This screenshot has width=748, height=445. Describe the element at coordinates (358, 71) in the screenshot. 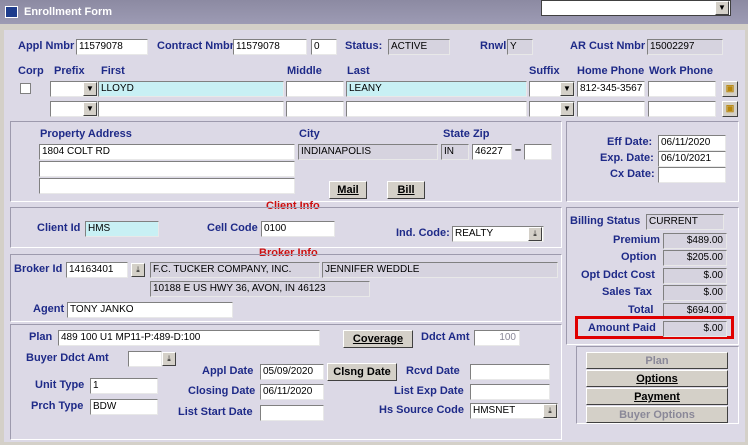

I see `last-label: Last` at that location.